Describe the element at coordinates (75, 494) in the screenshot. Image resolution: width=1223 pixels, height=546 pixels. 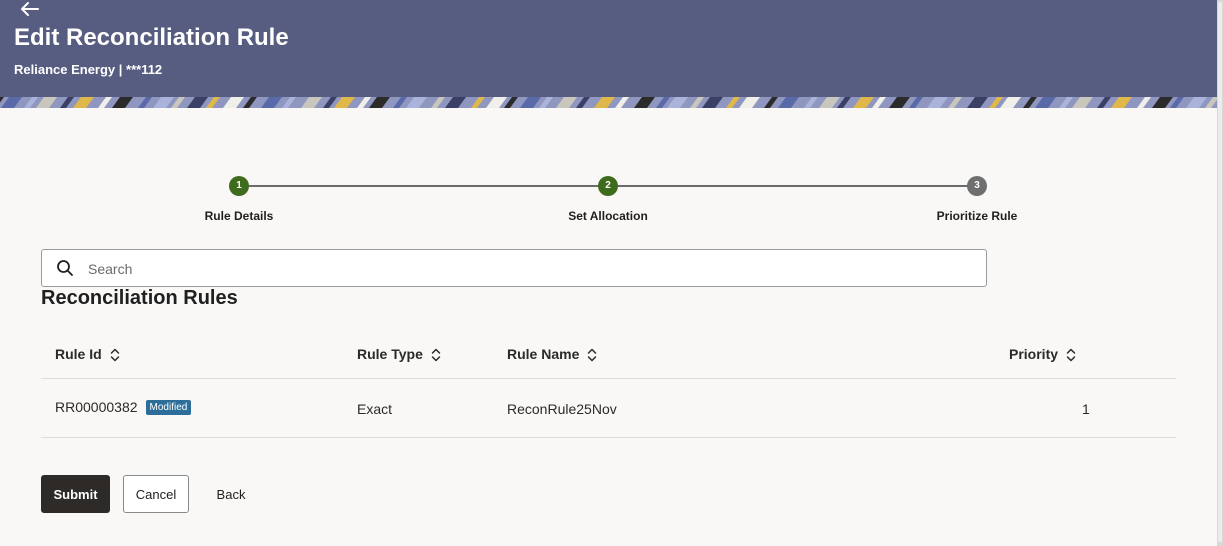
I see `submit-button: Submit` at that location.